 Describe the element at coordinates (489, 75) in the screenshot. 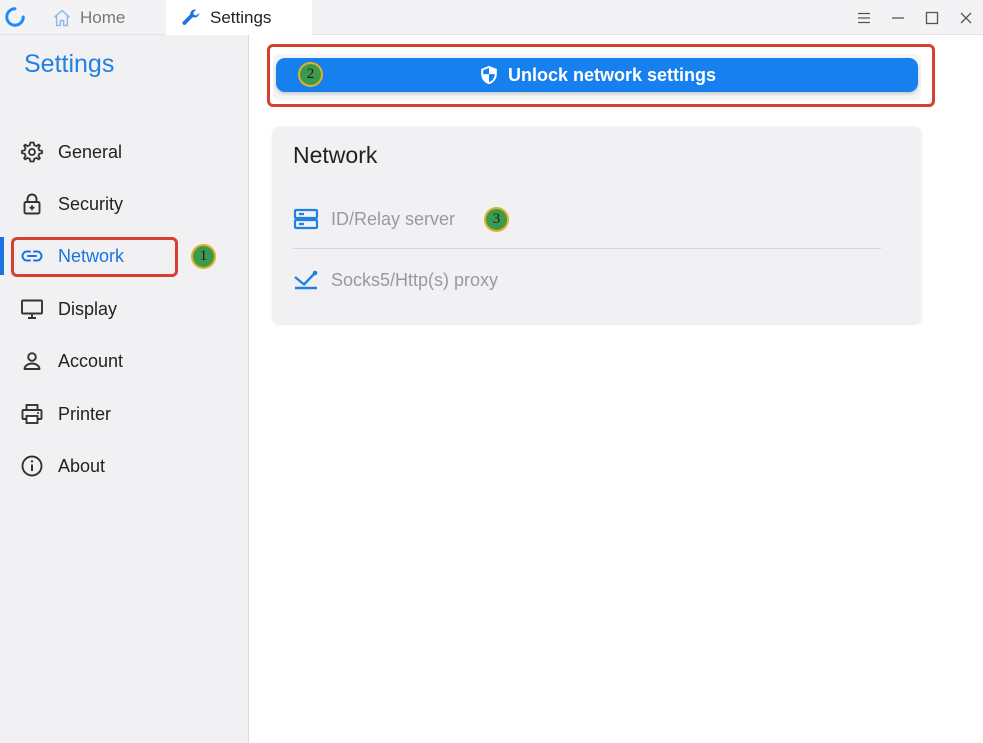

I see `shield-icon` at that location.